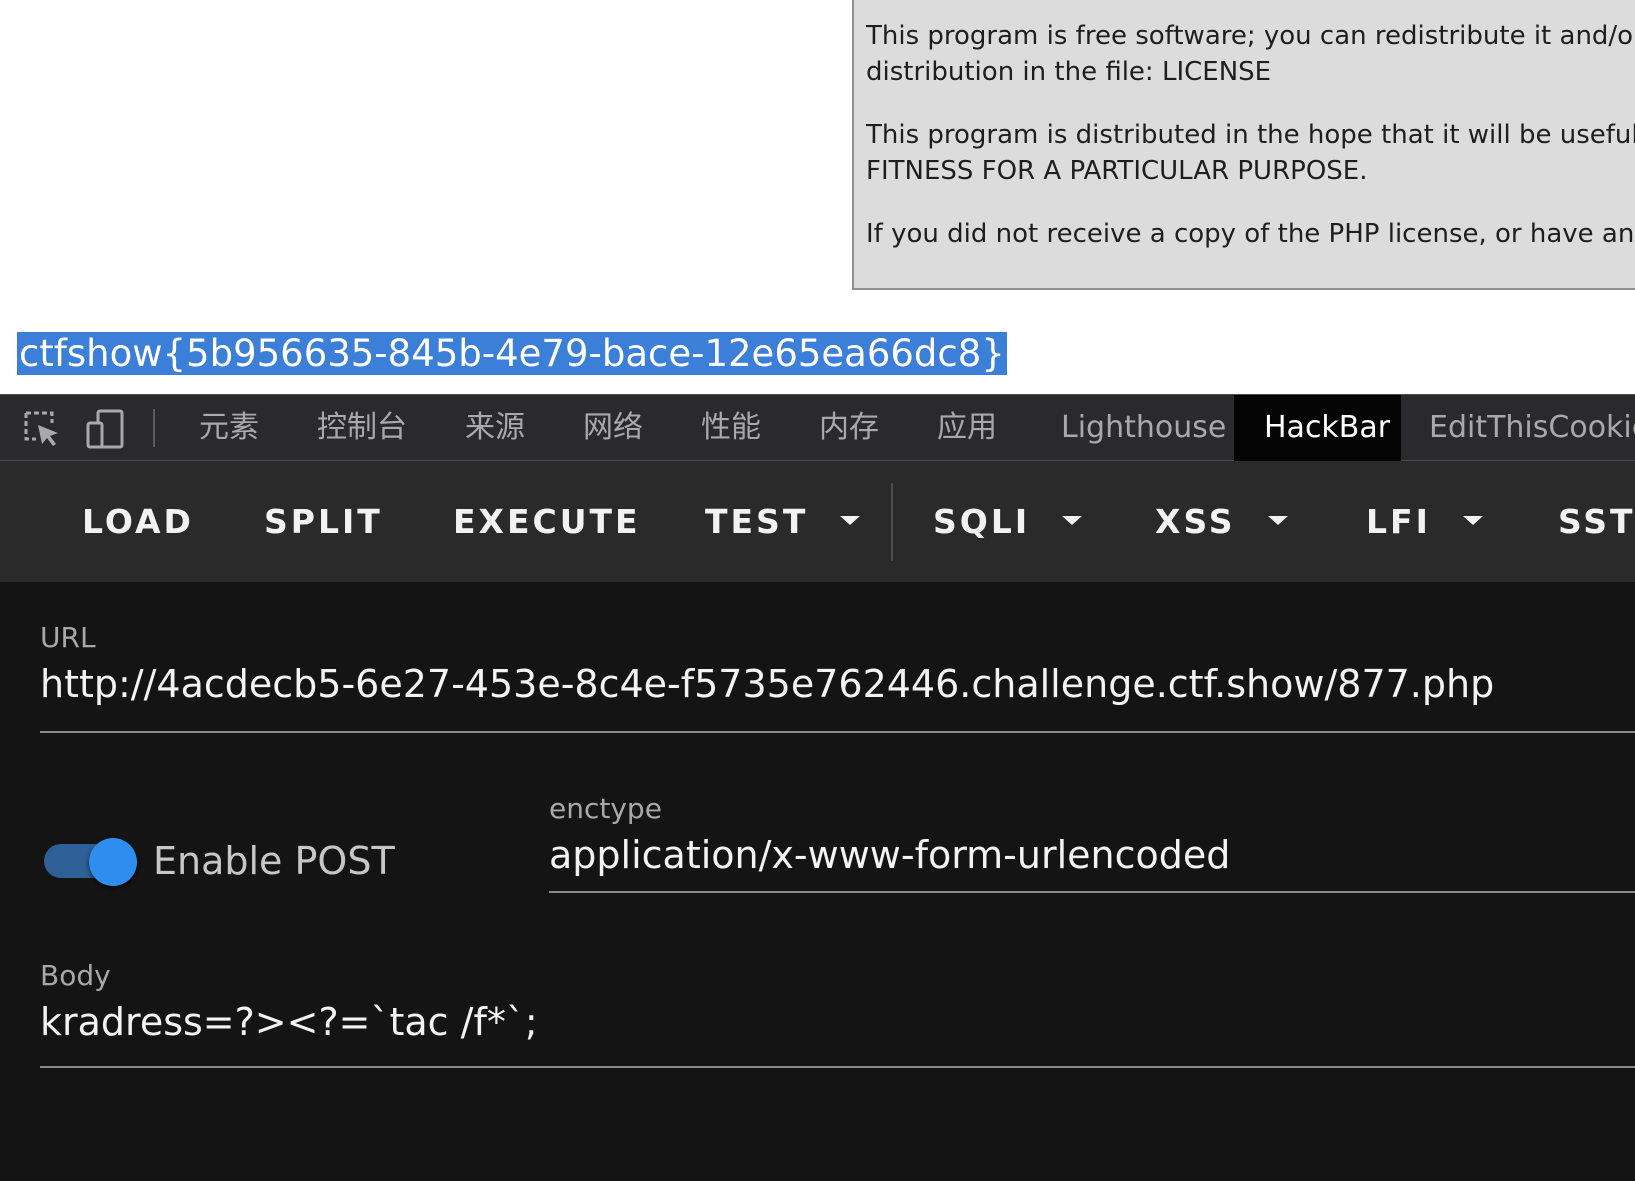  What do you see at coordinates (889, 855) in the screenshot?
I see `enctype-select: application/x-www-form-urlencoded` at bounding box center [889, 855].